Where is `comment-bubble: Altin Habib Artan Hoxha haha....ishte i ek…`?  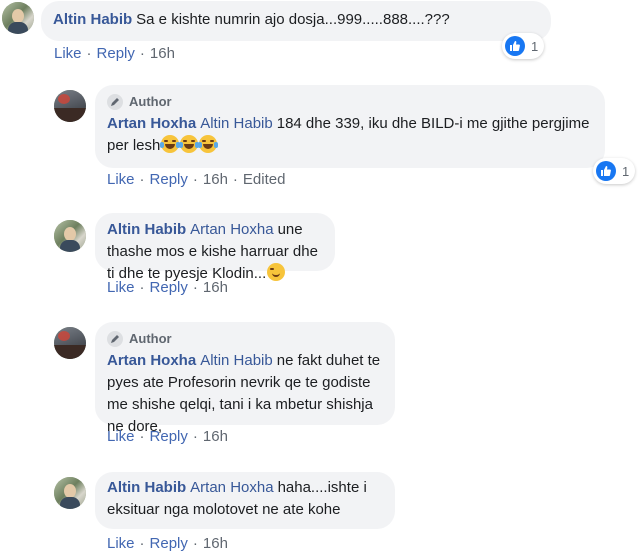
comment-bubble: Altin Habib Artan Hoxha haha....ishte i ek… is located at coordinates (245, 500).